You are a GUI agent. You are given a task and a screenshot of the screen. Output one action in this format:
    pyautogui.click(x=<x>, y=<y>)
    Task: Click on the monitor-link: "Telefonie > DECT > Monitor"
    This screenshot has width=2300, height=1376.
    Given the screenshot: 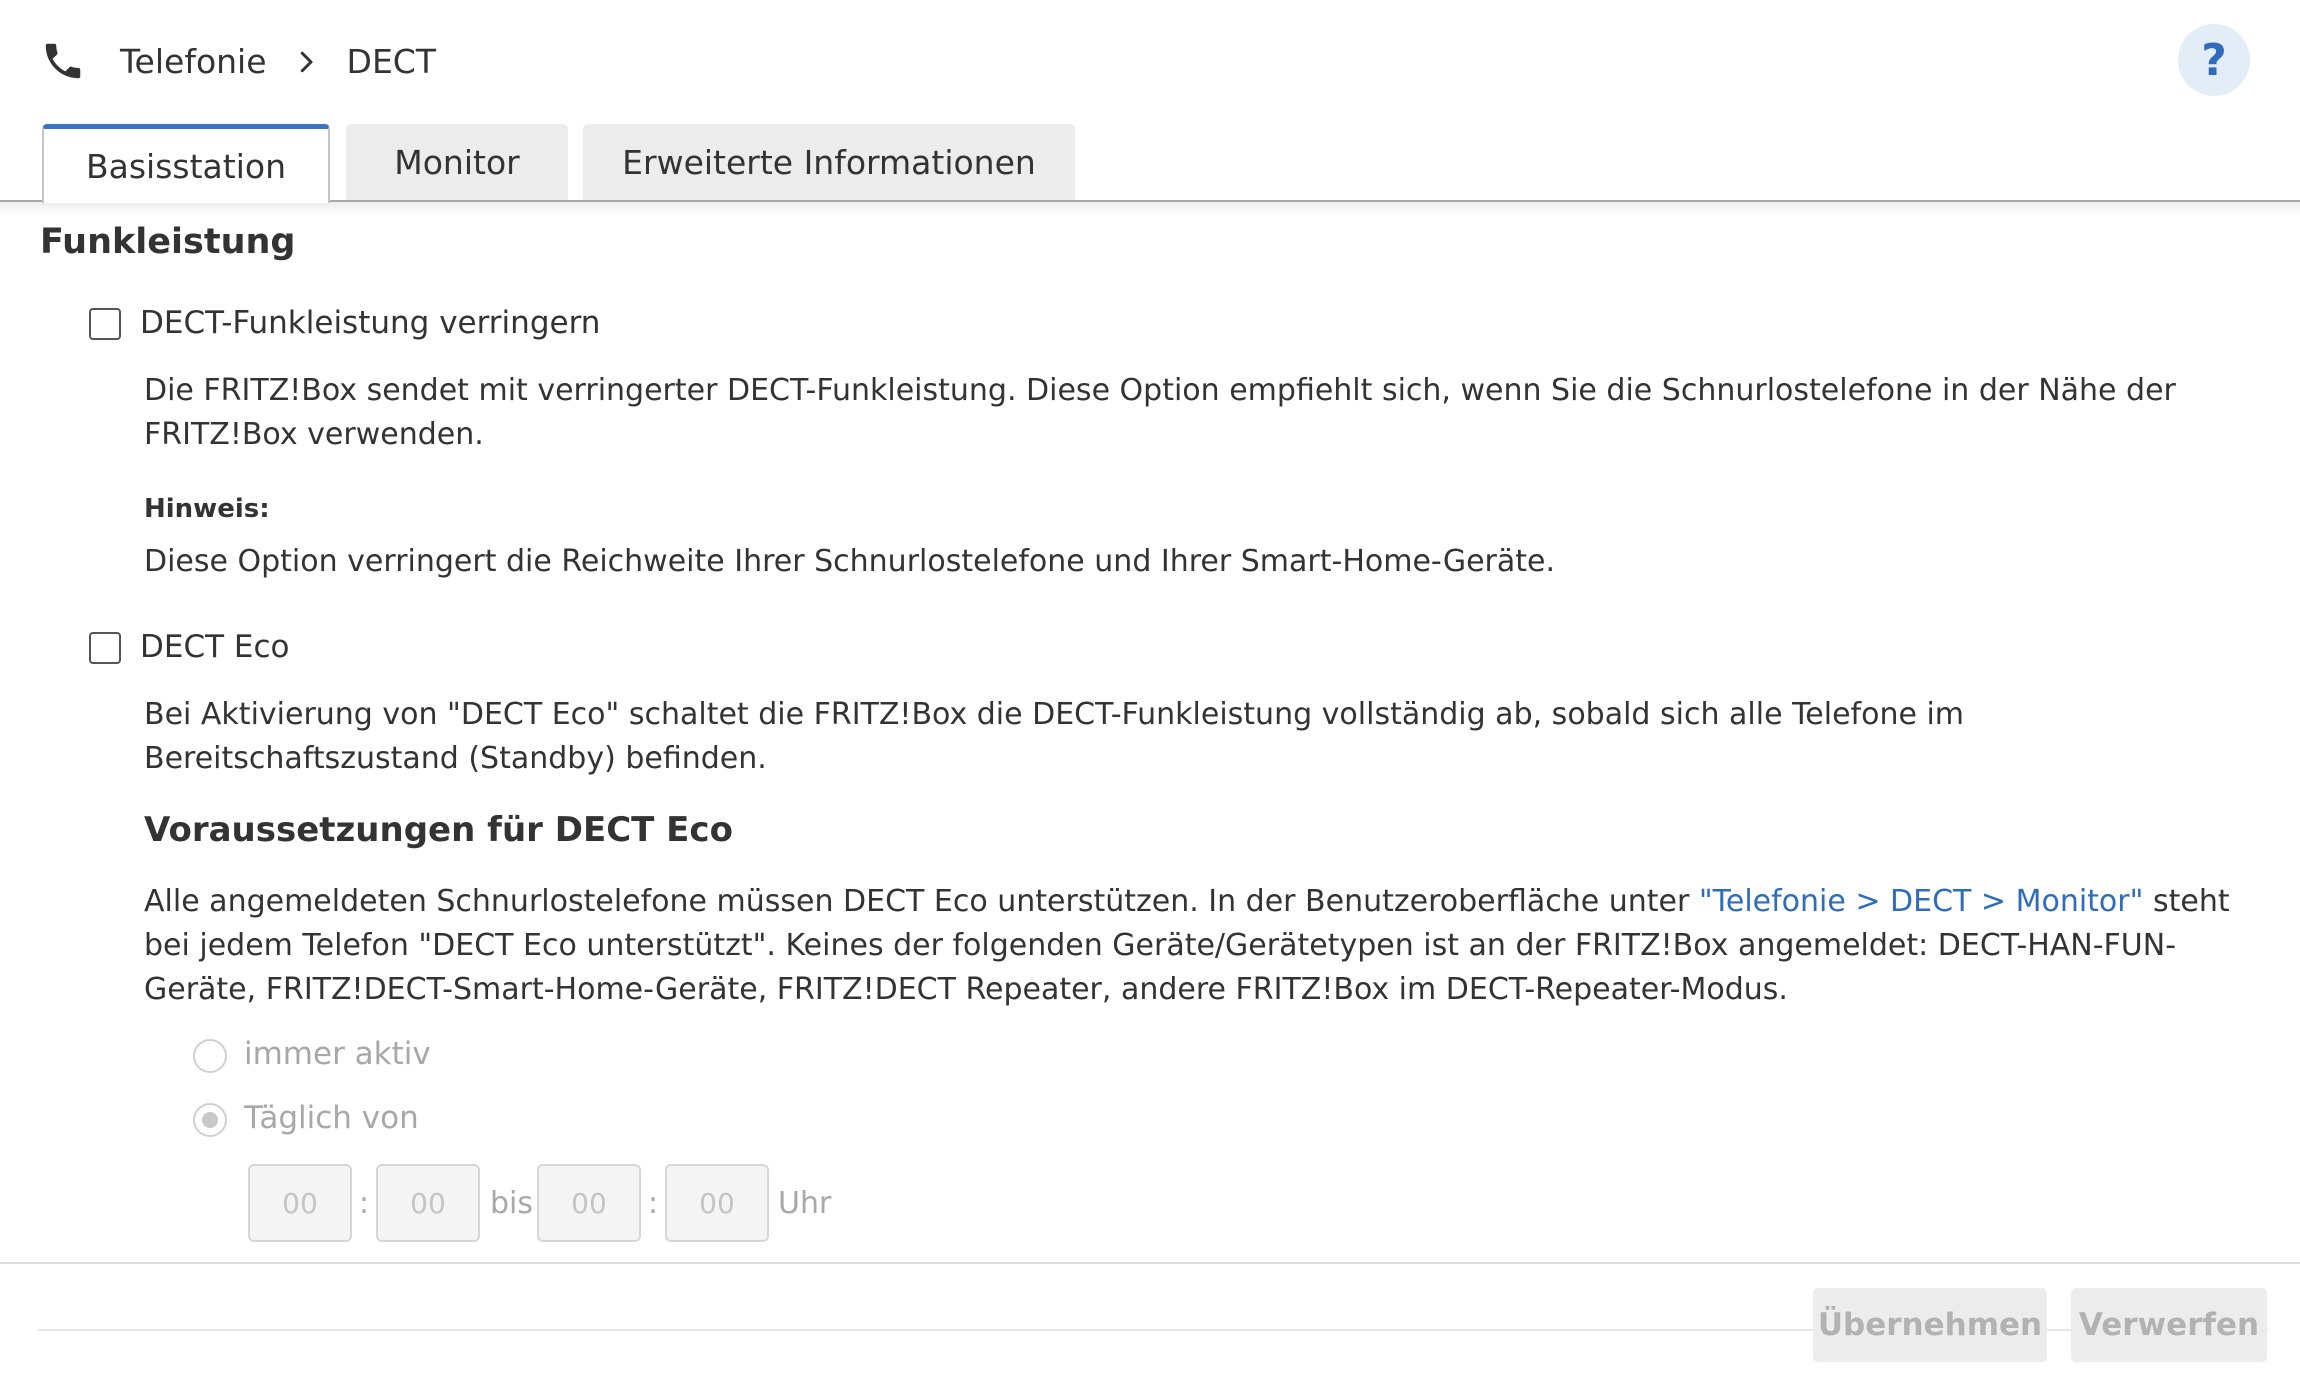 What is the action you would take?
    pyautogui.click(x=1921, y=901)
    